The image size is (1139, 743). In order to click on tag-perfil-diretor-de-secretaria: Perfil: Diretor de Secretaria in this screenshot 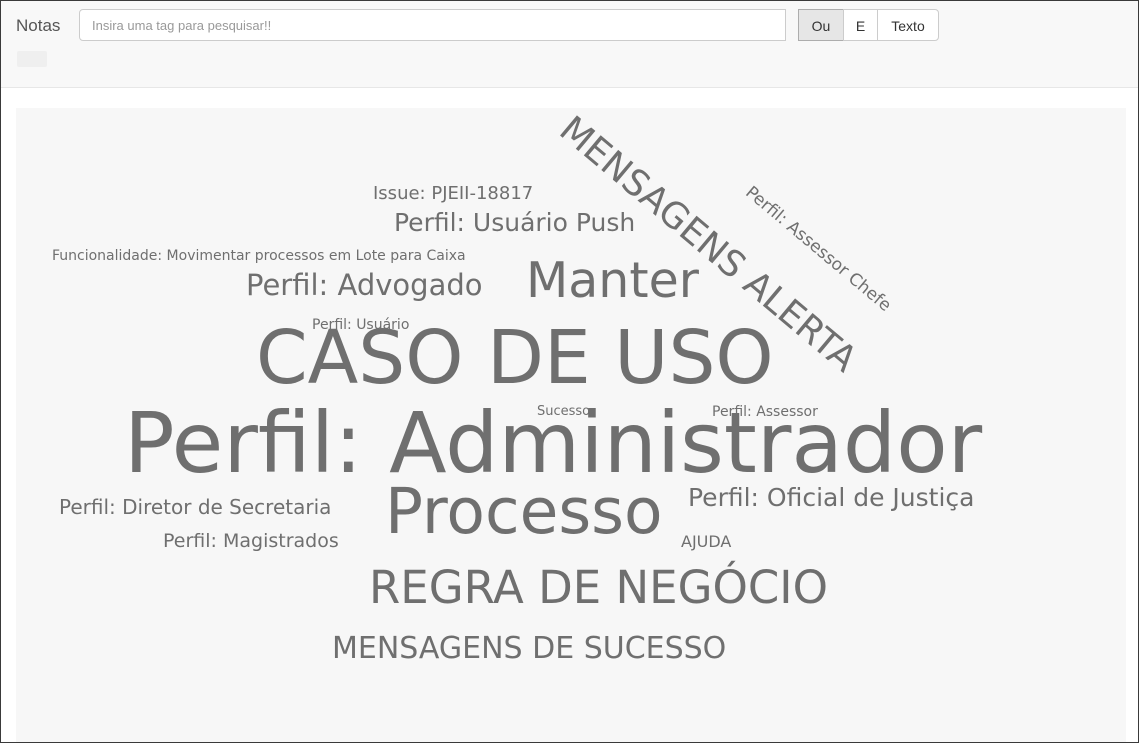, I will do `click(195, 507)`.